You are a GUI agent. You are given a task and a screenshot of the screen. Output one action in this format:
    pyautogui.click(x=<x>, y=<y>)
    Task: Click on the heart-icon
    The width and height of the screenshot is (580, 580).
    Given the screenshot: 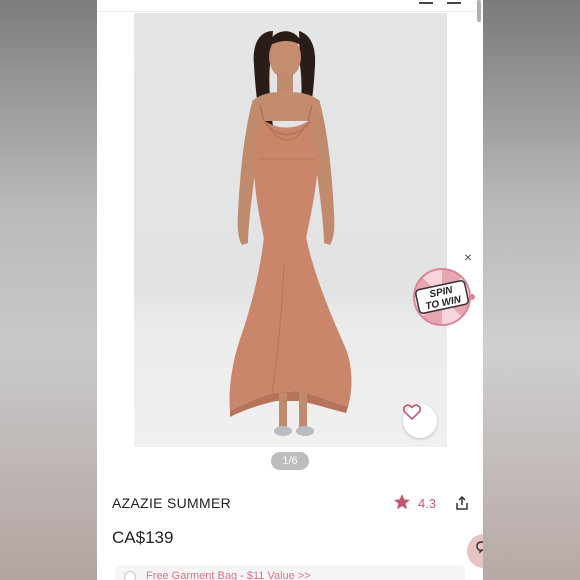 What is the action you would take?
    pyautogui.click(x=412, y=412)
    